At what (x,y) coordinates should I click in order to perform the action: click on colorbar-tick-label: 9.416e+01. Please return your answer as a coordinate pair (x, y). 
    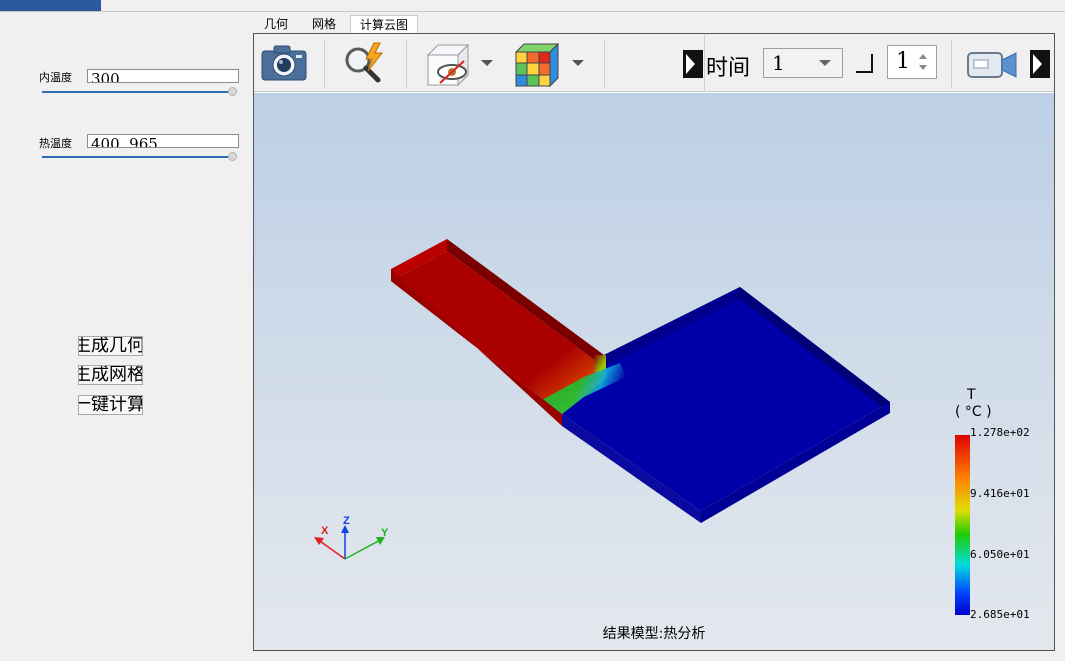
    Looking at the image, I should click on (1000, 493).